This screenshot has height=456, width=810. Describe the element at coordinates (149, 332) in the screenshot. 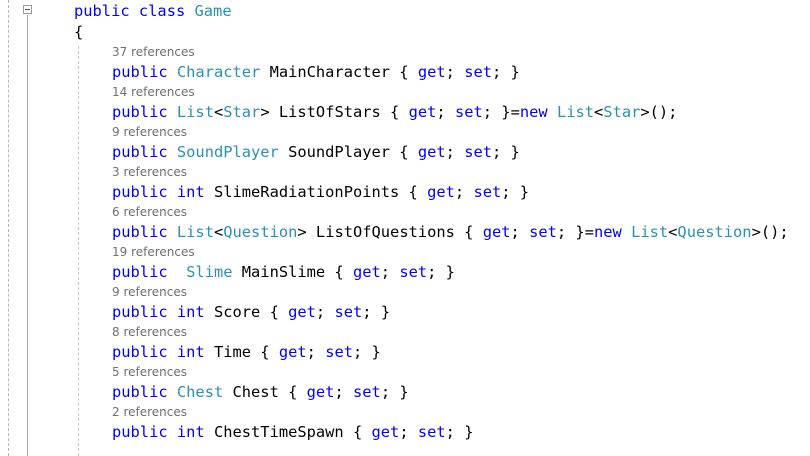

I see `codelens-references: 8 references` at that location.